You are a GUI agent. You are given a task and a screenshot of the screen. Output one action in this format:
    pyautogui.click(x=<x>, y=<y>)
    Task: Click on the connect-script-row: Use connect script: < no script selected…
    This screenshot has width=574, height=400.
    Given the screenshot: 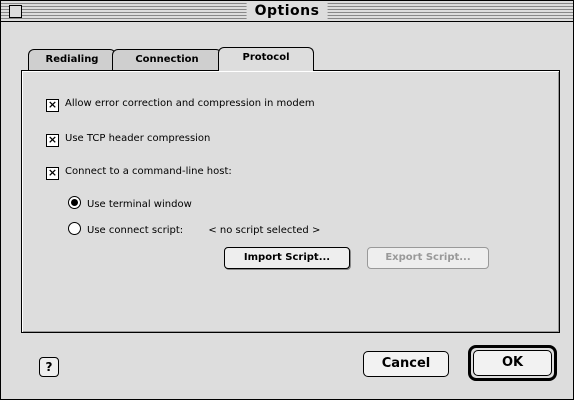 What is the action you would take?
    pyautogui.click(x=194, y=230)
    